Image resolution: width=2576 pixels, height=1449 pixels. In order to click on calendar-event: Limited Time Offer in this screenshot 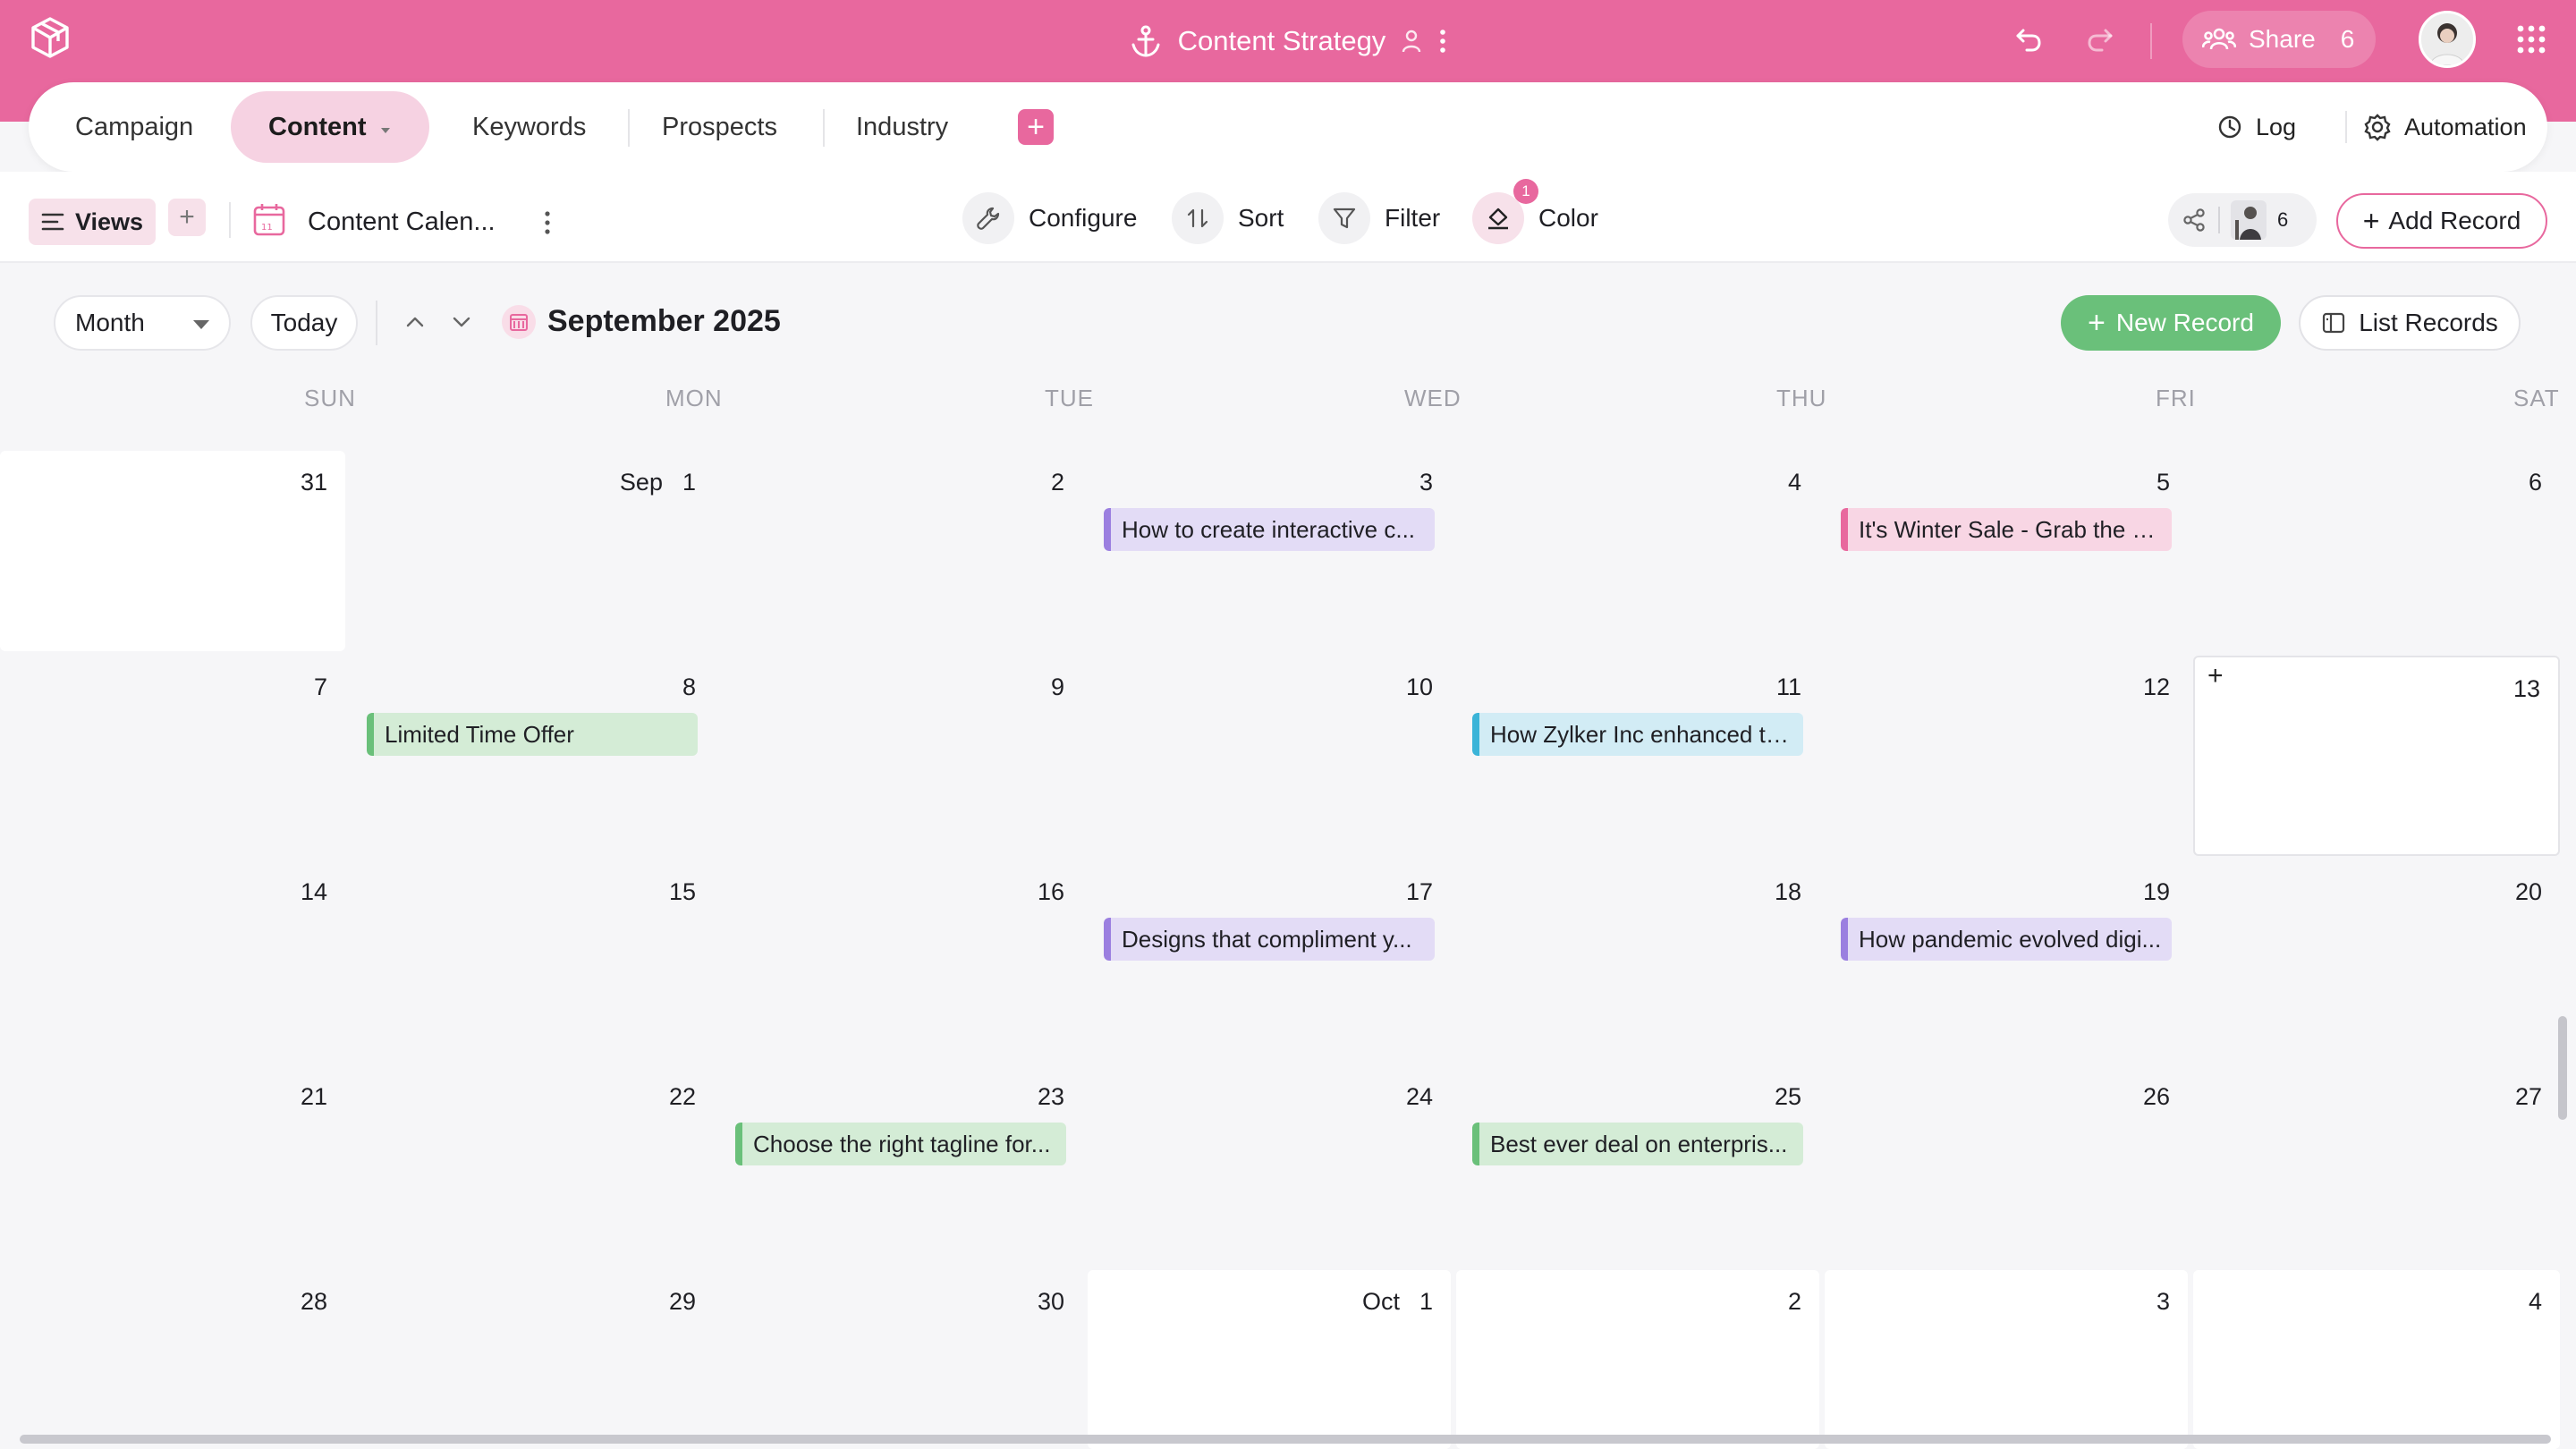, I will do `click(532, 734)`.